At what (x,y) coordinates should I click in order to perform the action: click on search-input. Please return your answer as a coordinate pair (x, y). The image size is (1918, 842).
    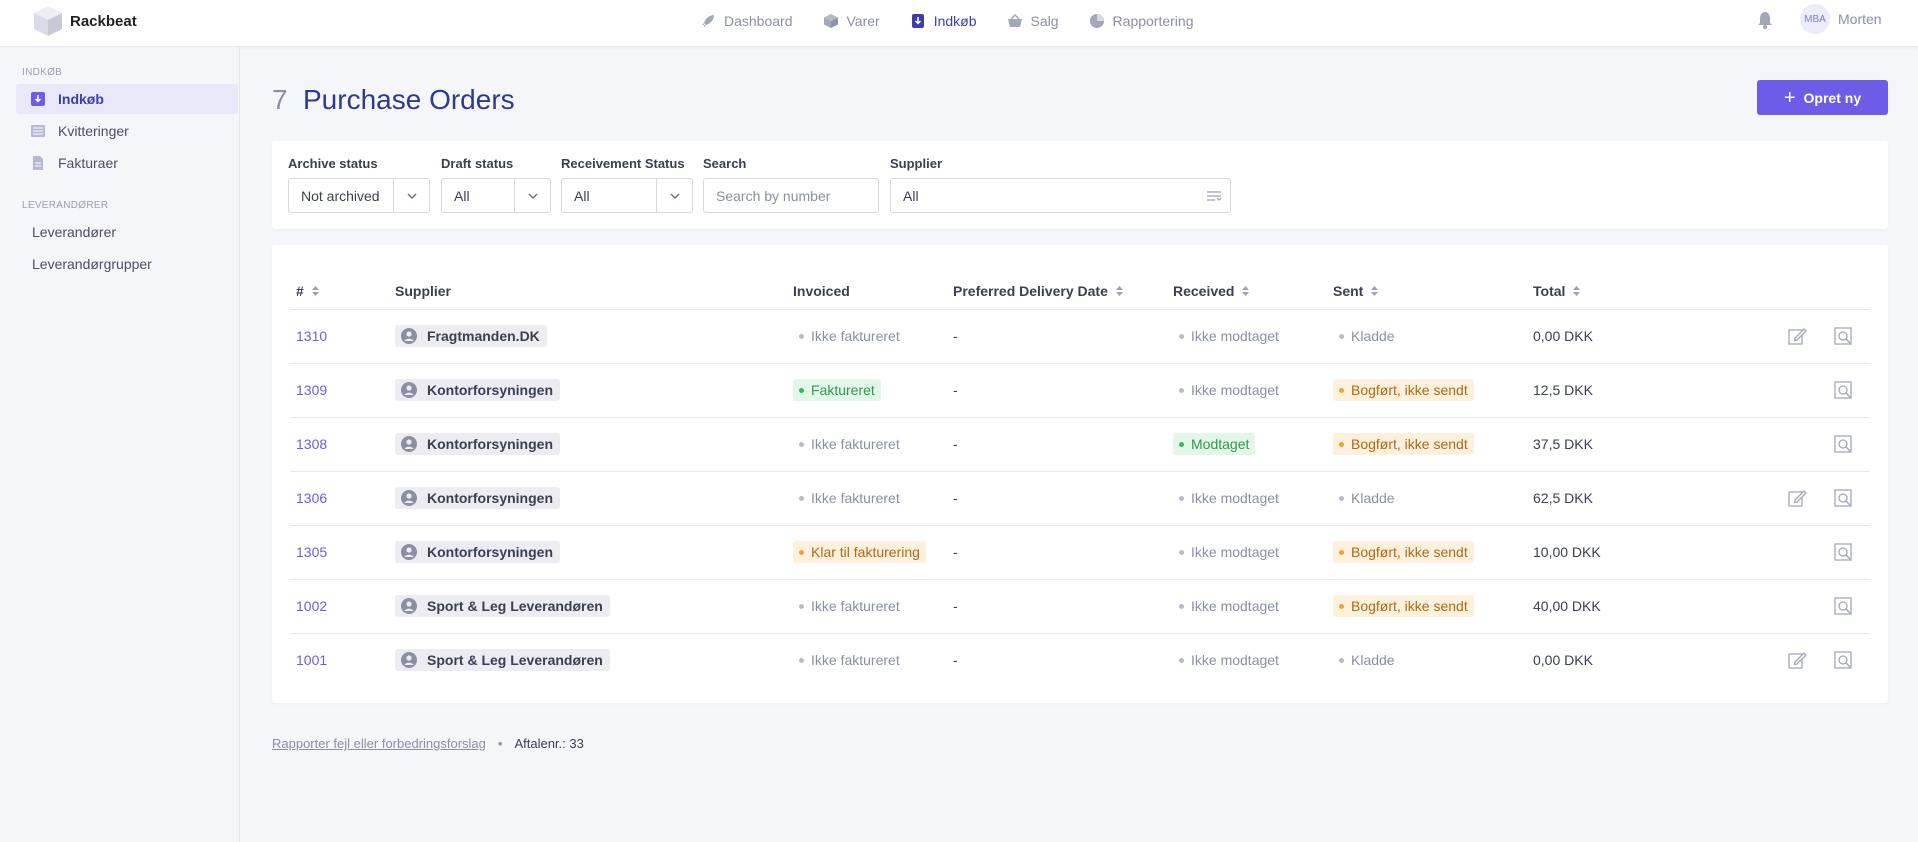
    Looking at the image, I should click on (791, 195).